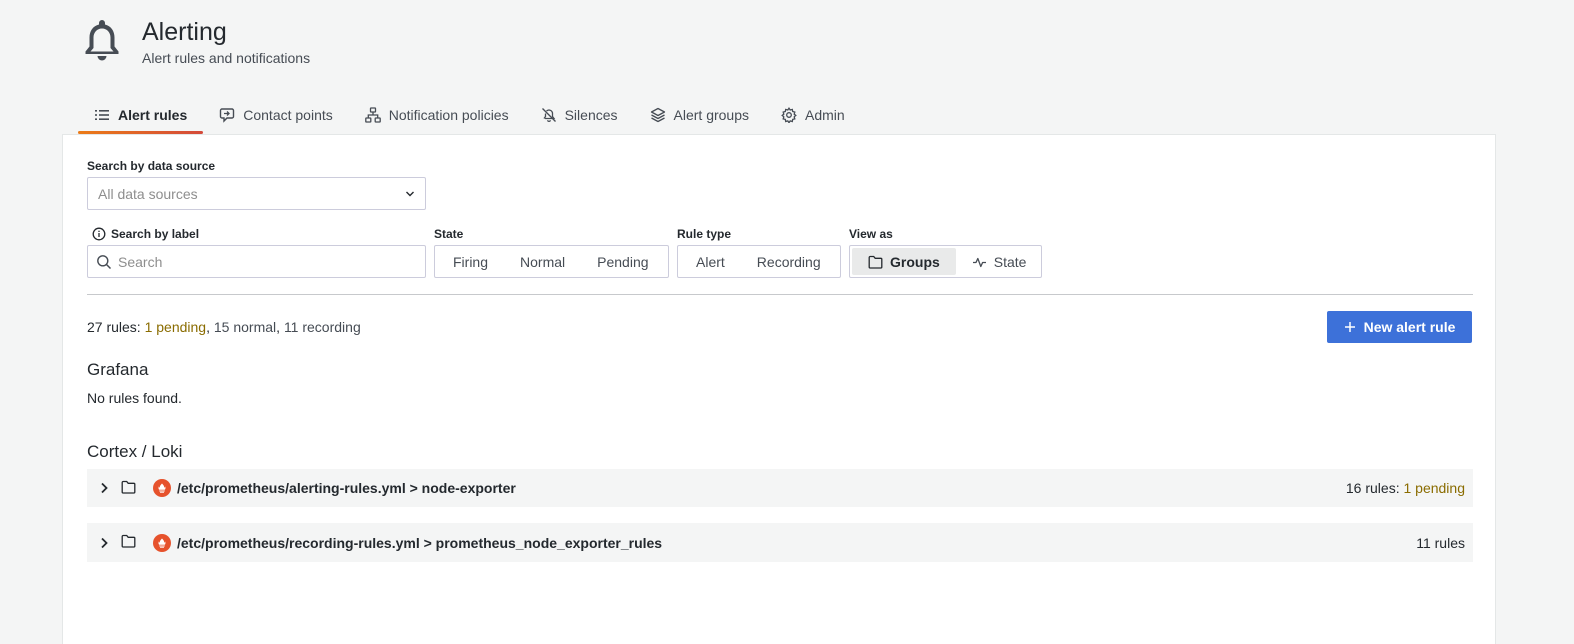 This screenshot has width=1574, height=644. I want to click on label-search-label: Search by label, so click(145, 234).